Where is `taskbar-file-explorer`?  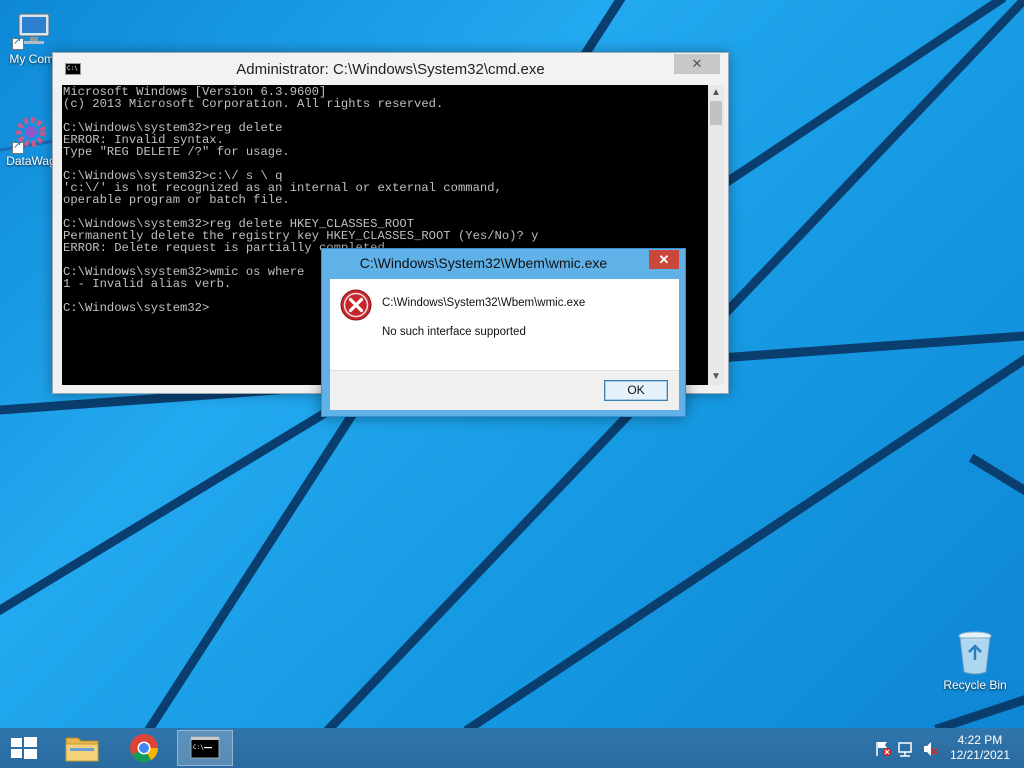
taskbar-file-explorer is located at coordinates (82, 748).